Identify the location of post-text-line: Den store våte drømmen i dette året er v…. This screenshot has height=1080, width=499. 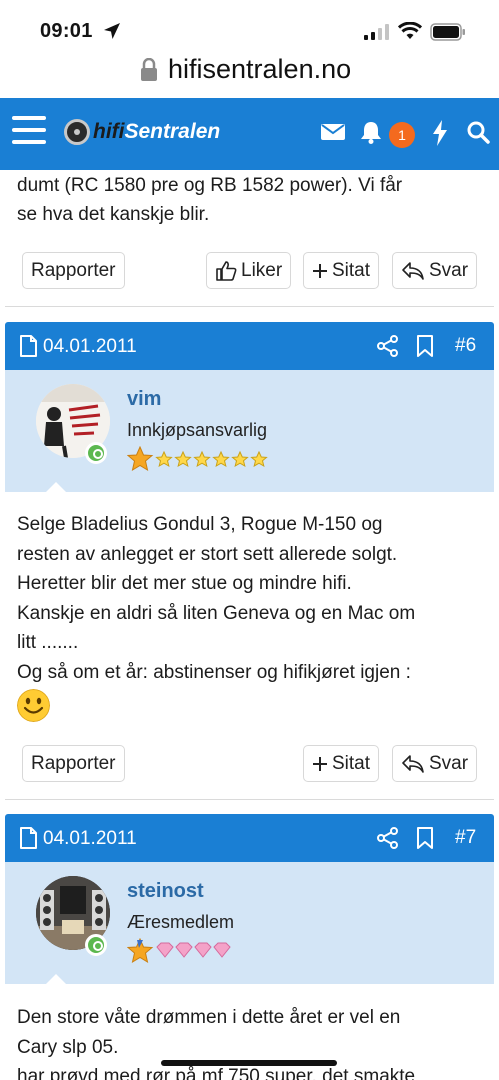
(209, 1017).